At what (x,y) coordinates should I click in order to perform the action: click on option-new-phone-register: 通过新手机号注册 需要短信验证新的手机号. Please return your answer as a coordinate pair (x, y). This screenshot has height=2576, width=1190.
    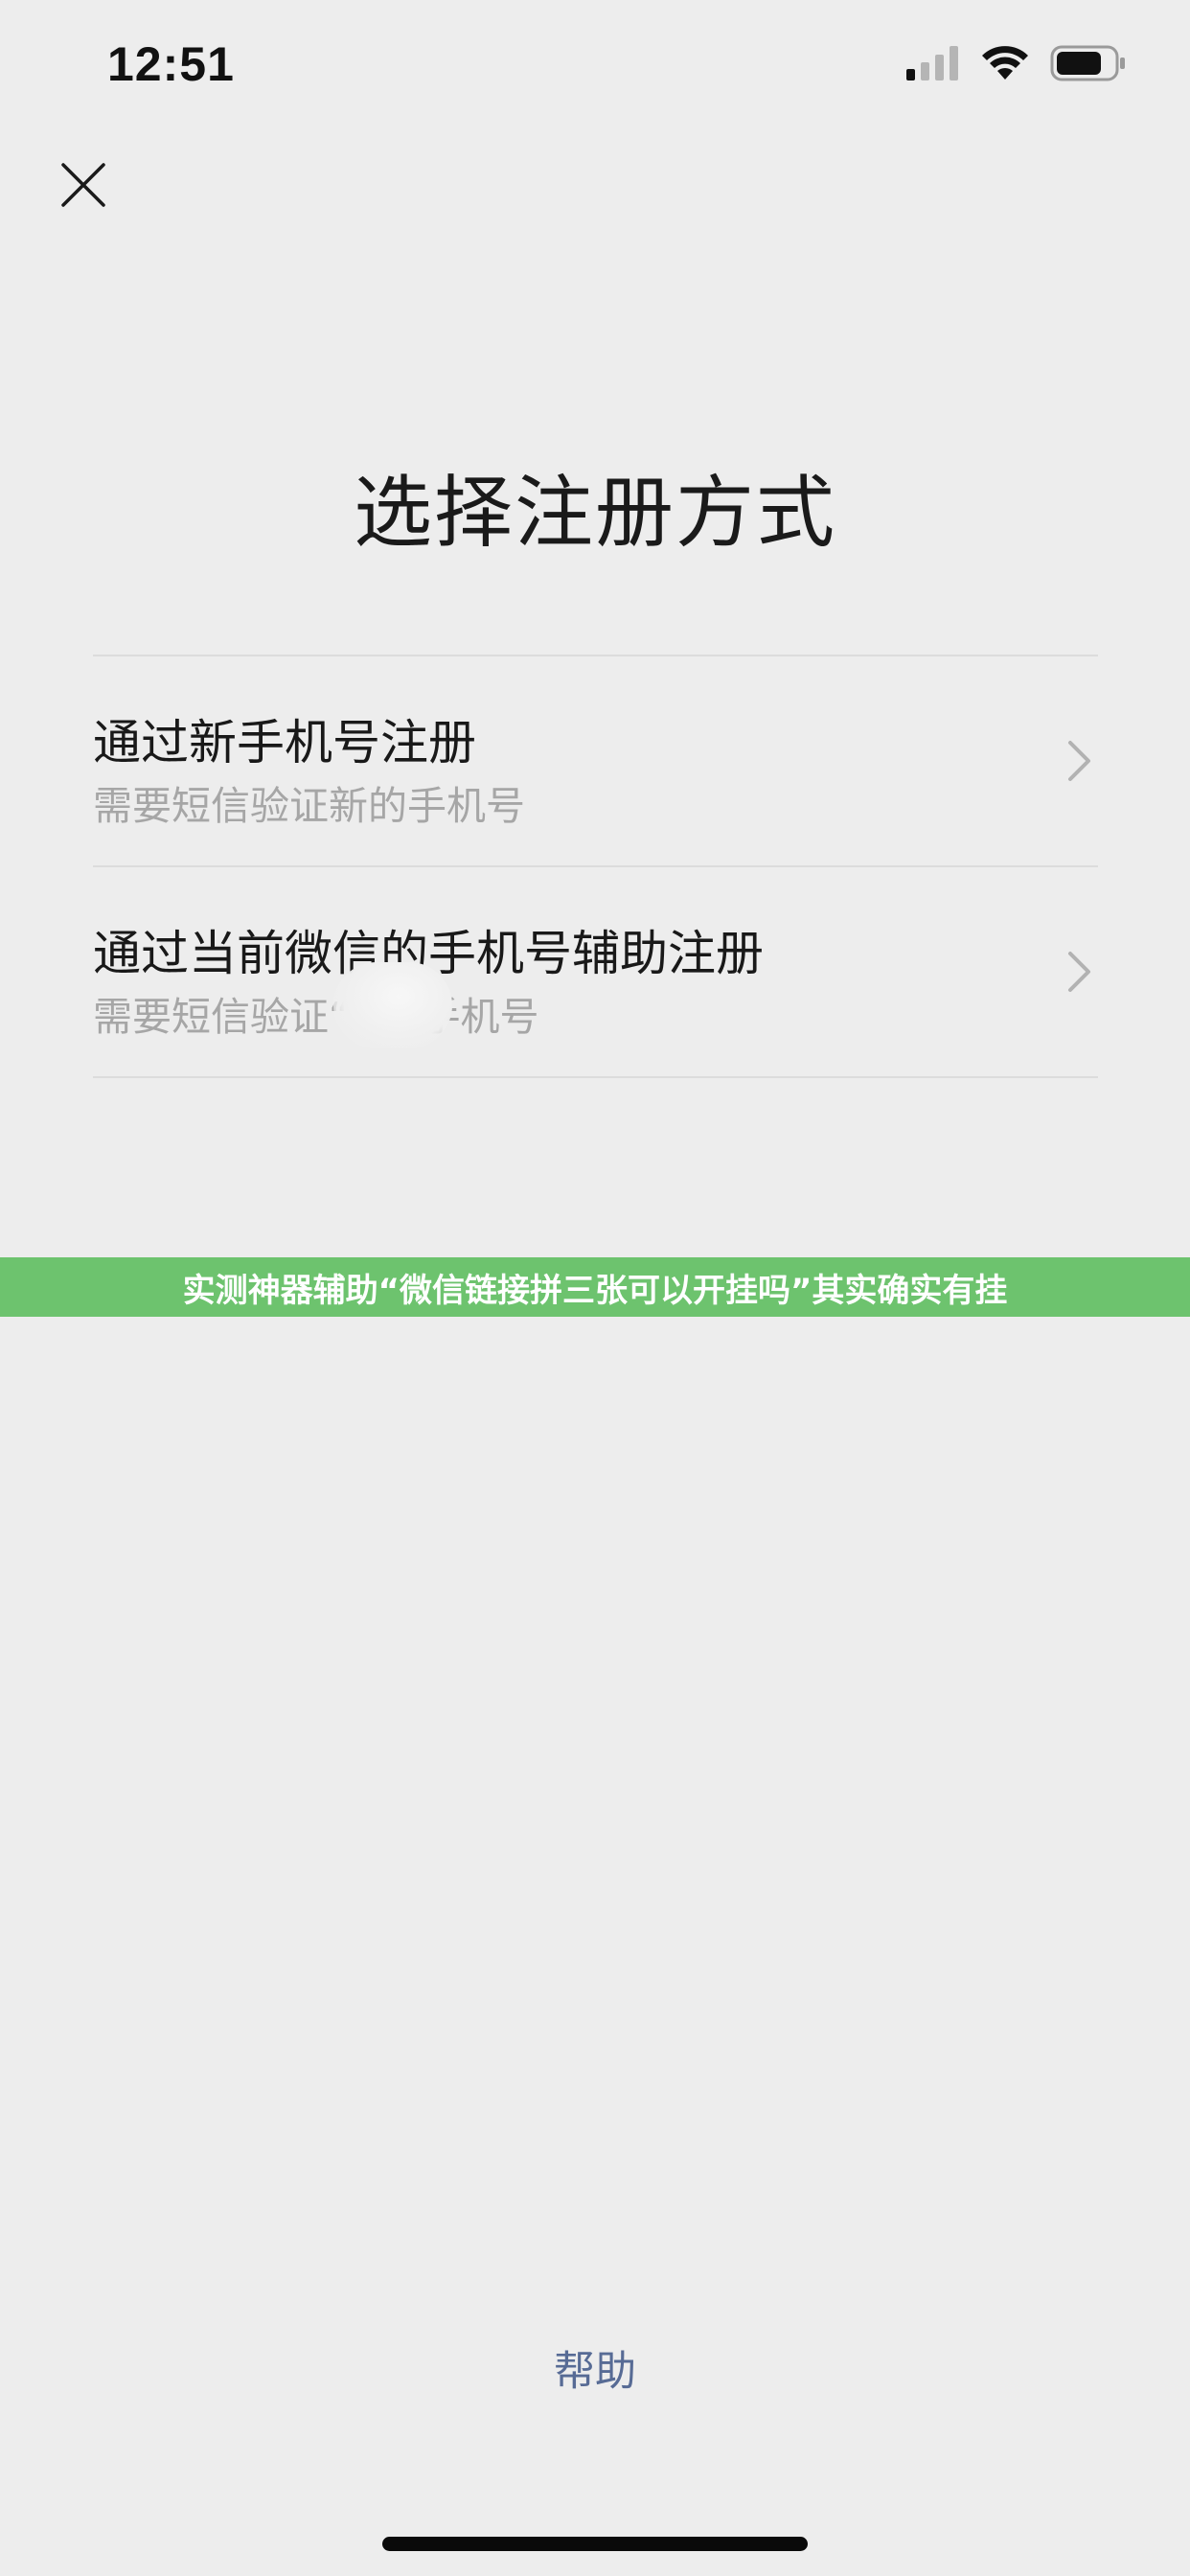
    Looking at the image, I should click on (595, 760).